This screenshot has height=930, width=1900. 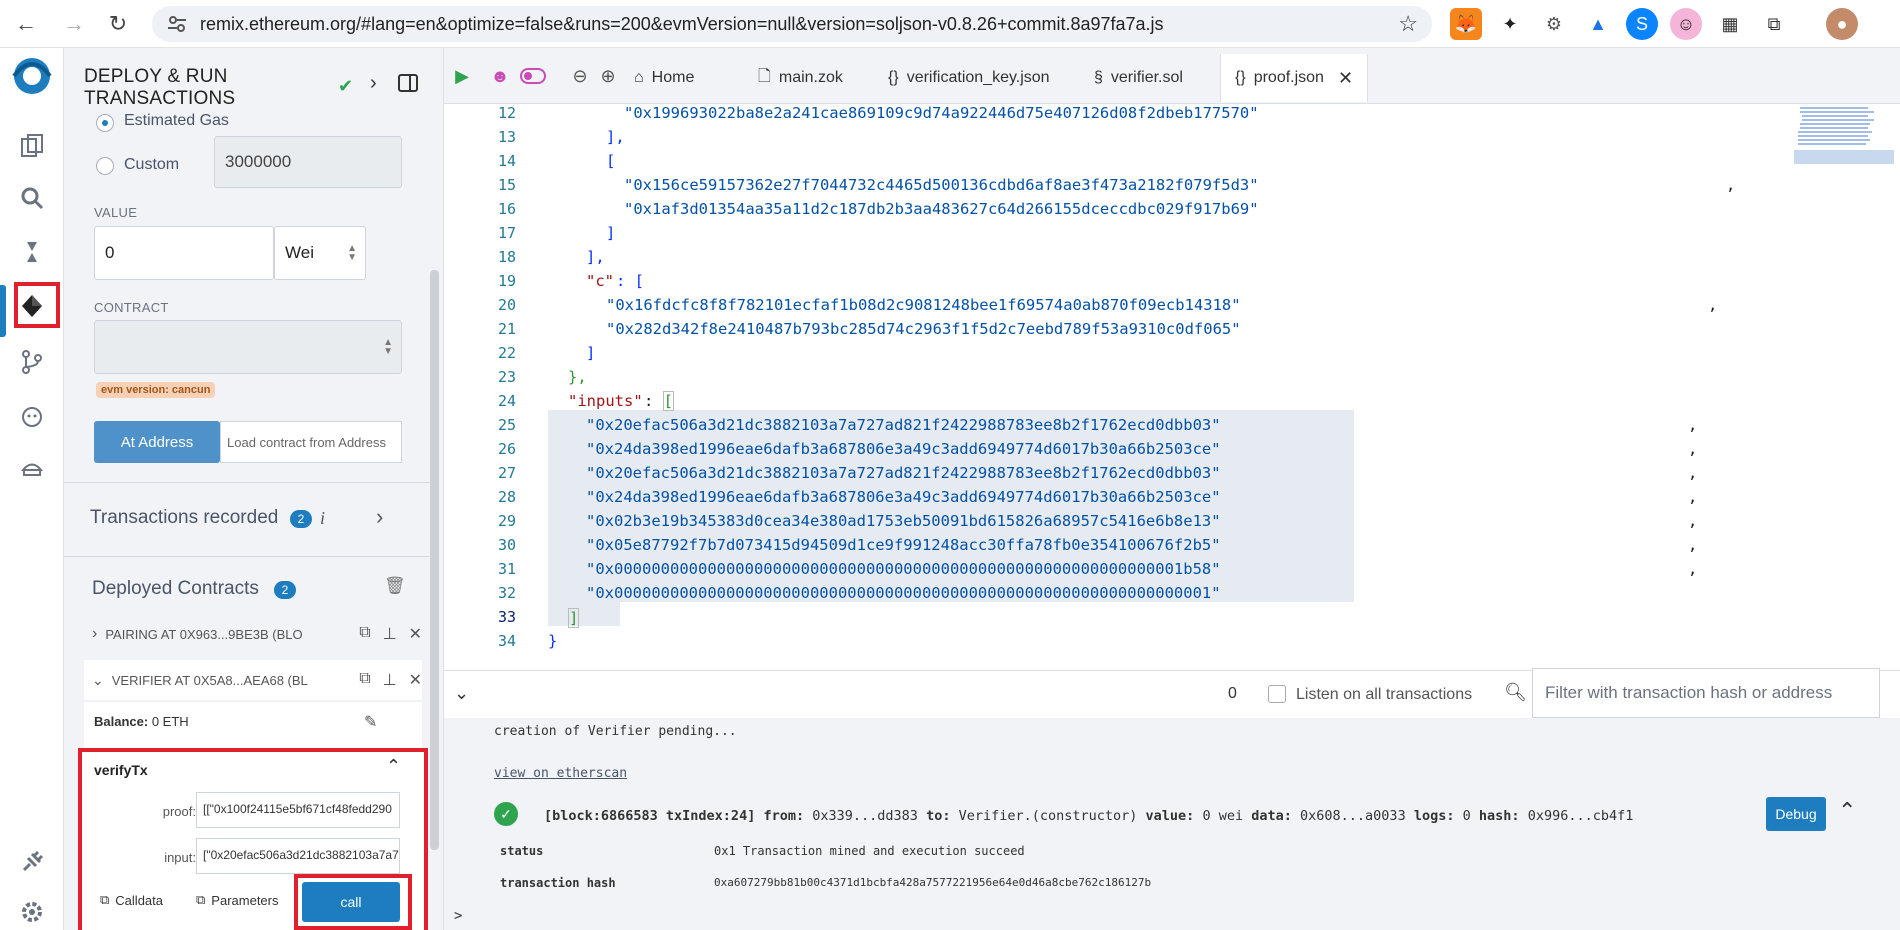 I want to click on tab-home: ⌂ Home, so click(x=664, y=78).